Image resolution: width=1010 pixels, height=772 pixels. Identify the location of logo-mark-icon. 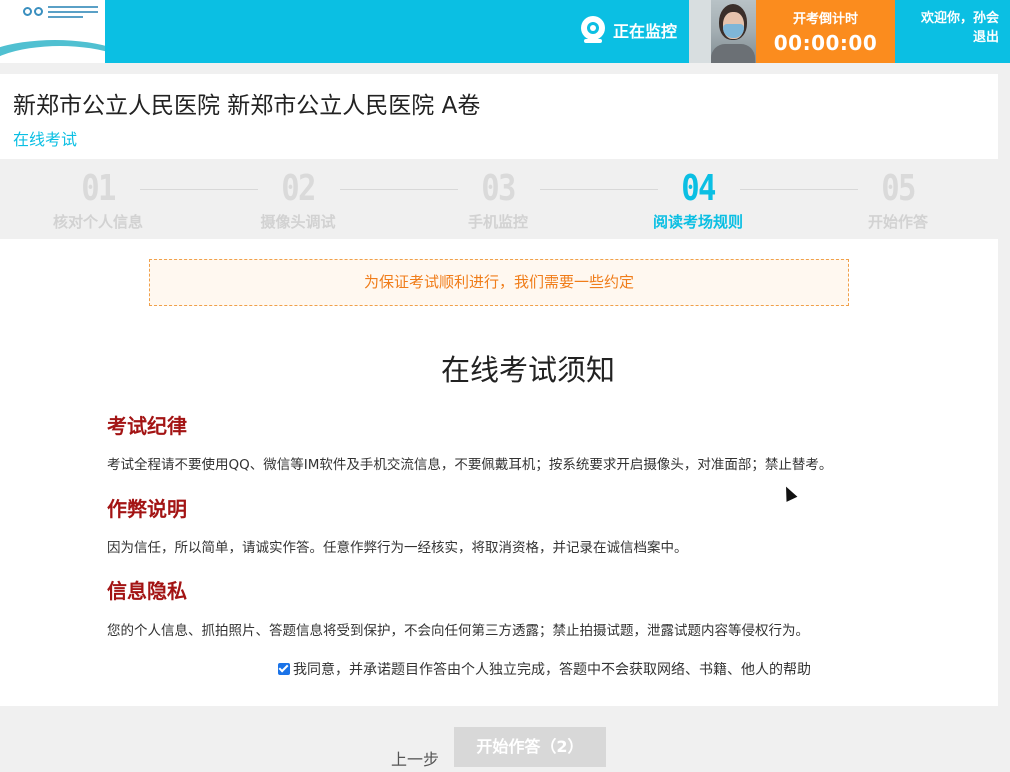
(33, 11).